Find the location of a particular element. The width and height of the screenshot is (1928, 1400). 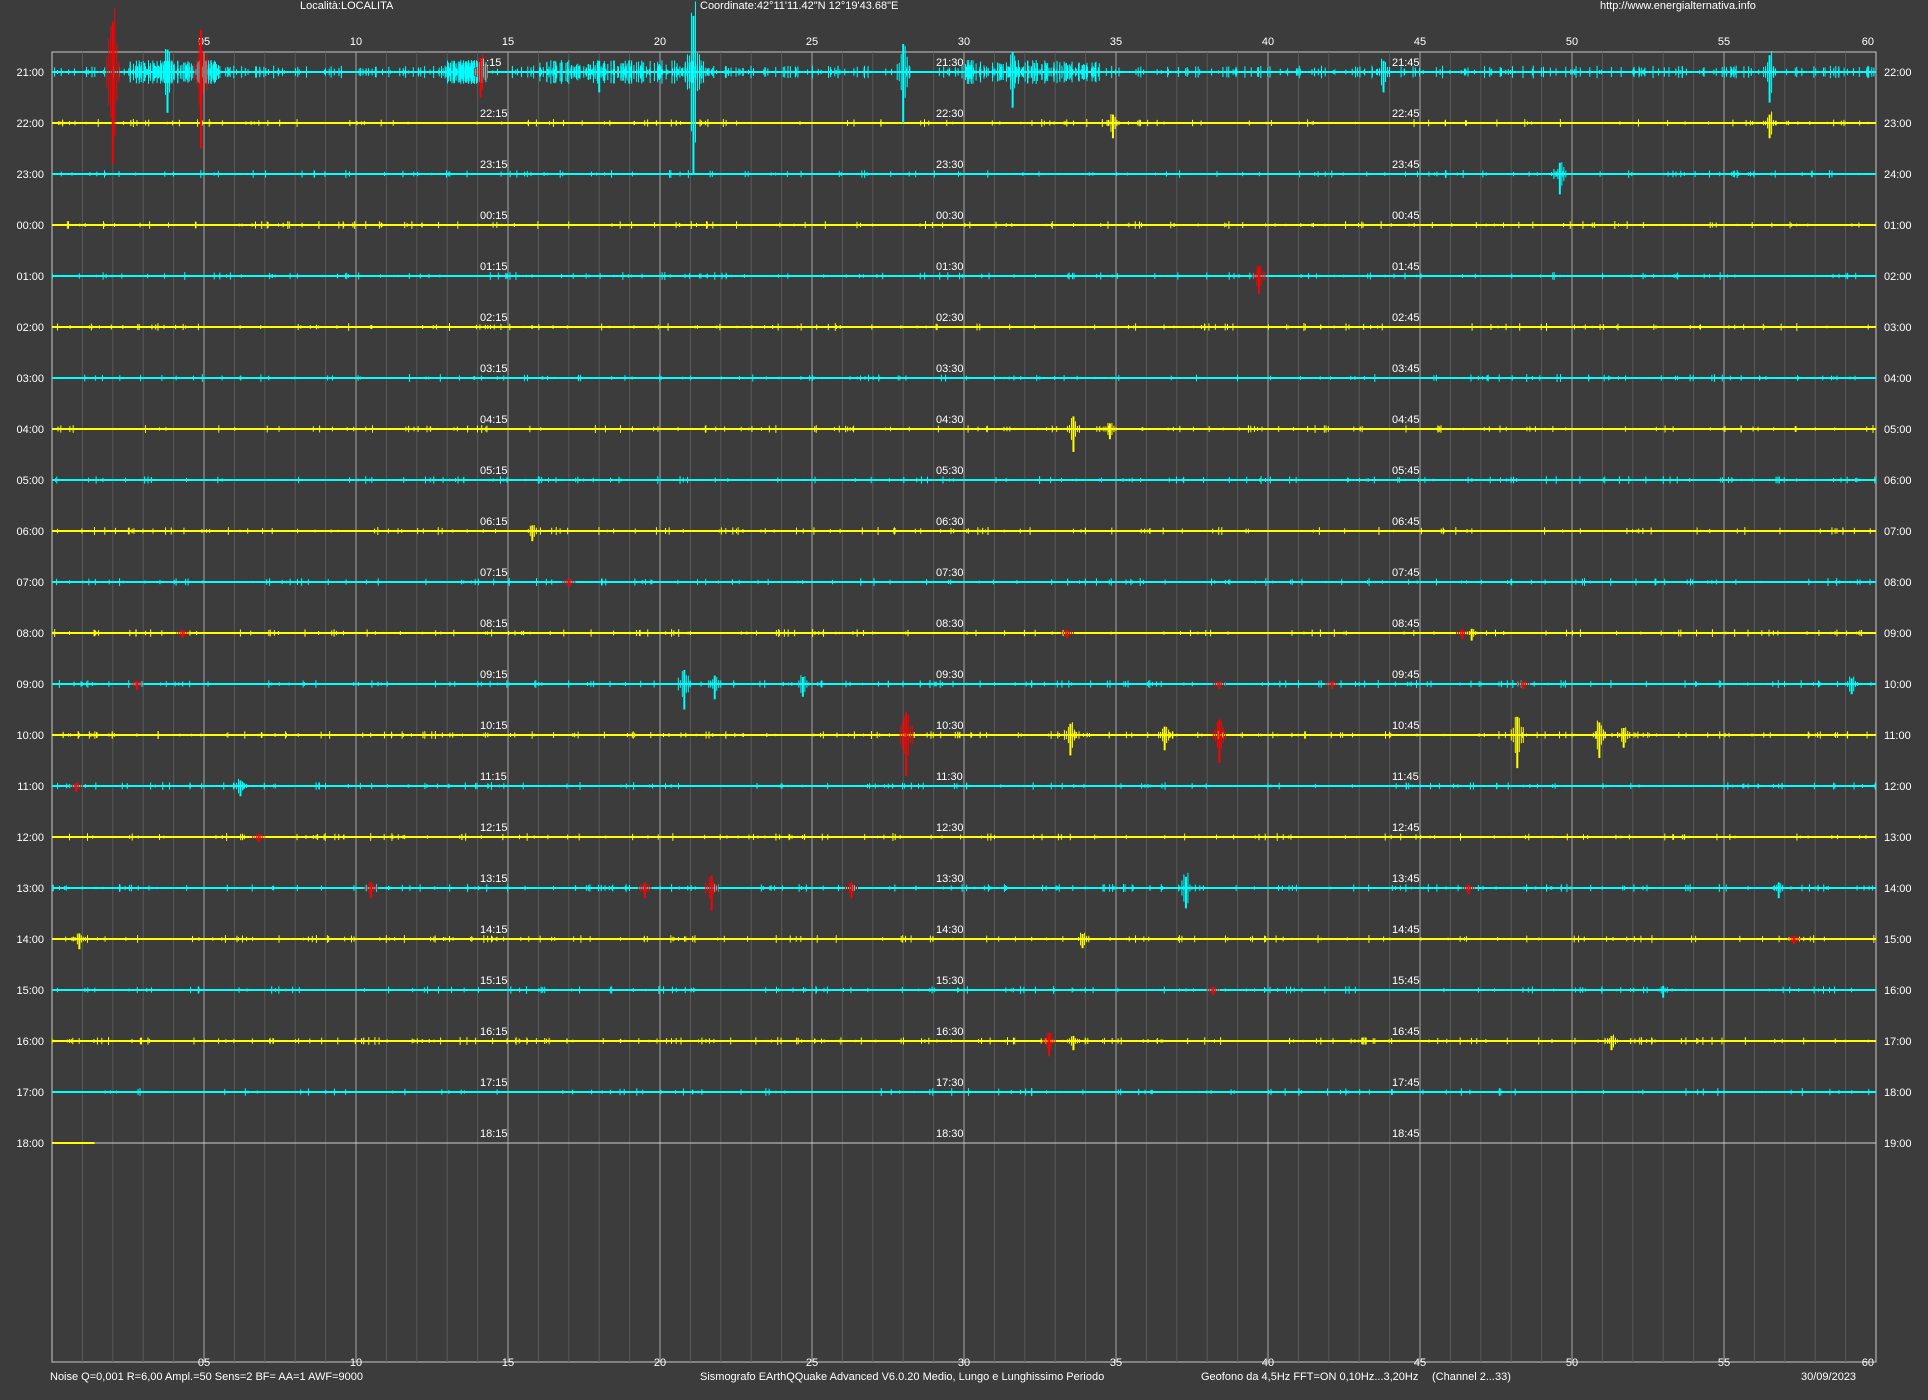

row-quarter-label: 02:45 is located at coordinates (1406, 318).